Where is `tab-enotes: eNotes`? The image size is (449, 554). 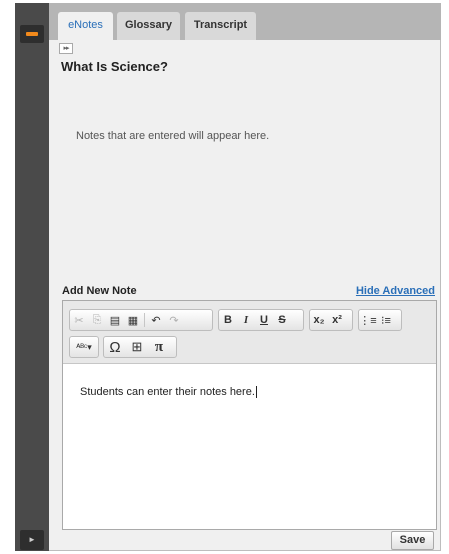 tab-enotes: eNotes is located at coordinates (85, 26).